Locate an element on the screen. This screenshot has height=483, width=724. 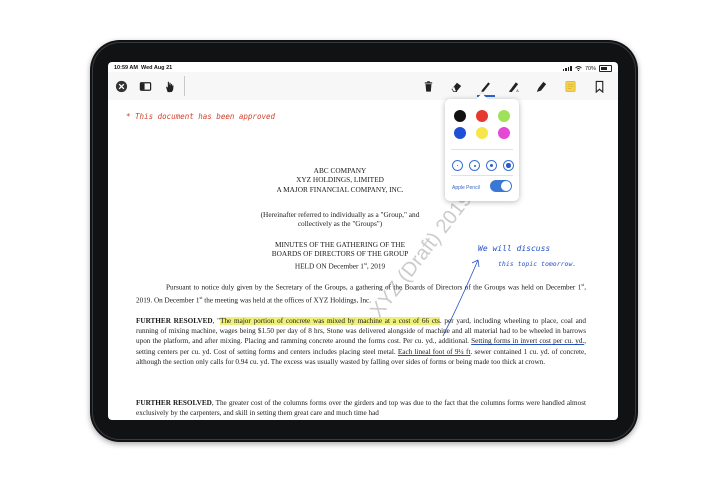
toolbar-divider is located at coordinates (184, 86).